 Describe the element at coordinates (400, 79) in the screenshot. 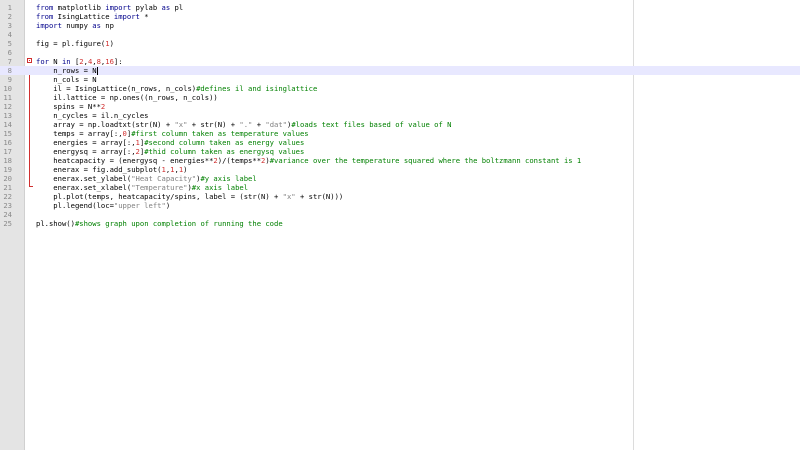

I see `code-line: 9 n_cols = N` at that location.